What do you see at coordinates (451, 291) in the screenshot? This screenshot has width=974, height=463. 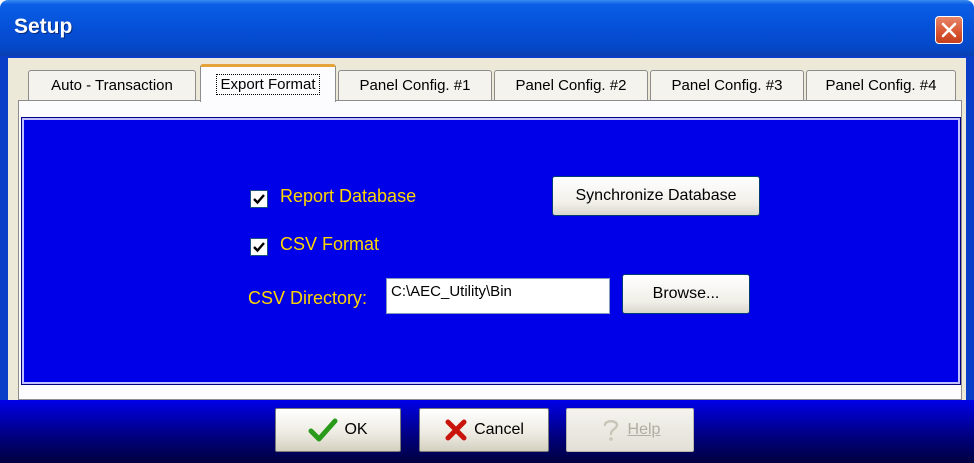 I see `csv-directory-value: C:\AEC_Utility\Bin` at bounding box center [451, 291].